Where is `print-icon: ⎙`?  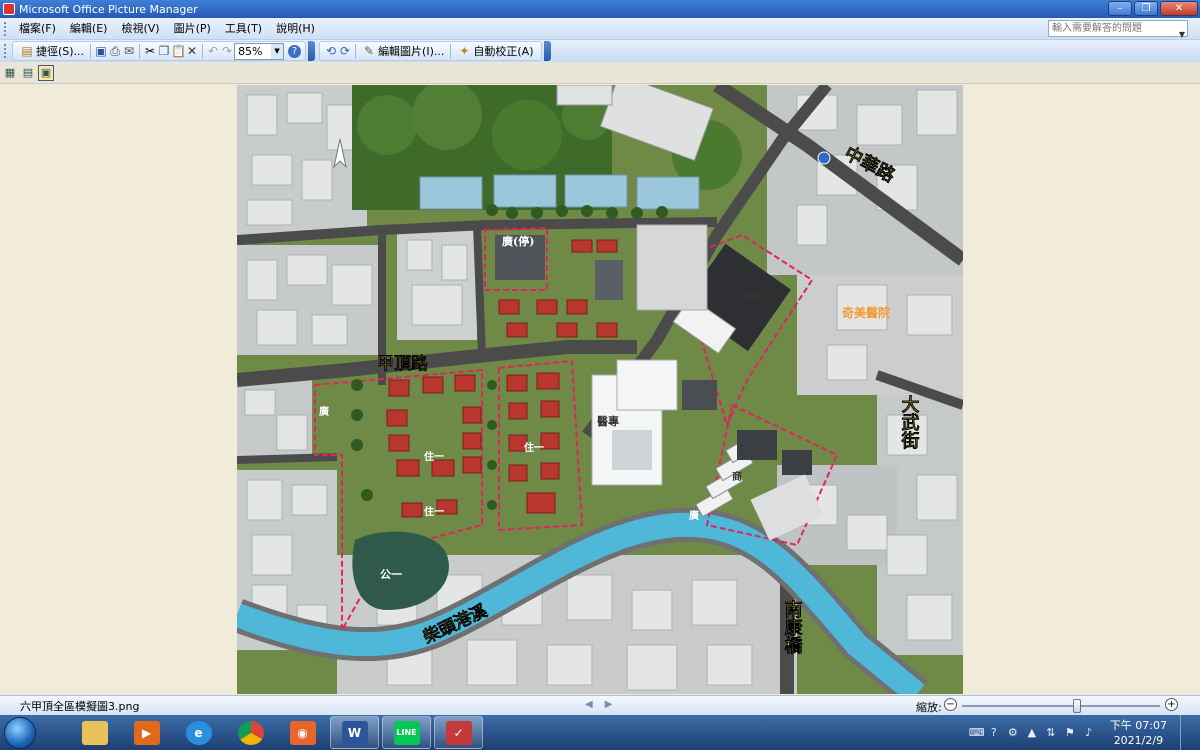
print-icon: ⎙ is located at coordinates (115, 51).